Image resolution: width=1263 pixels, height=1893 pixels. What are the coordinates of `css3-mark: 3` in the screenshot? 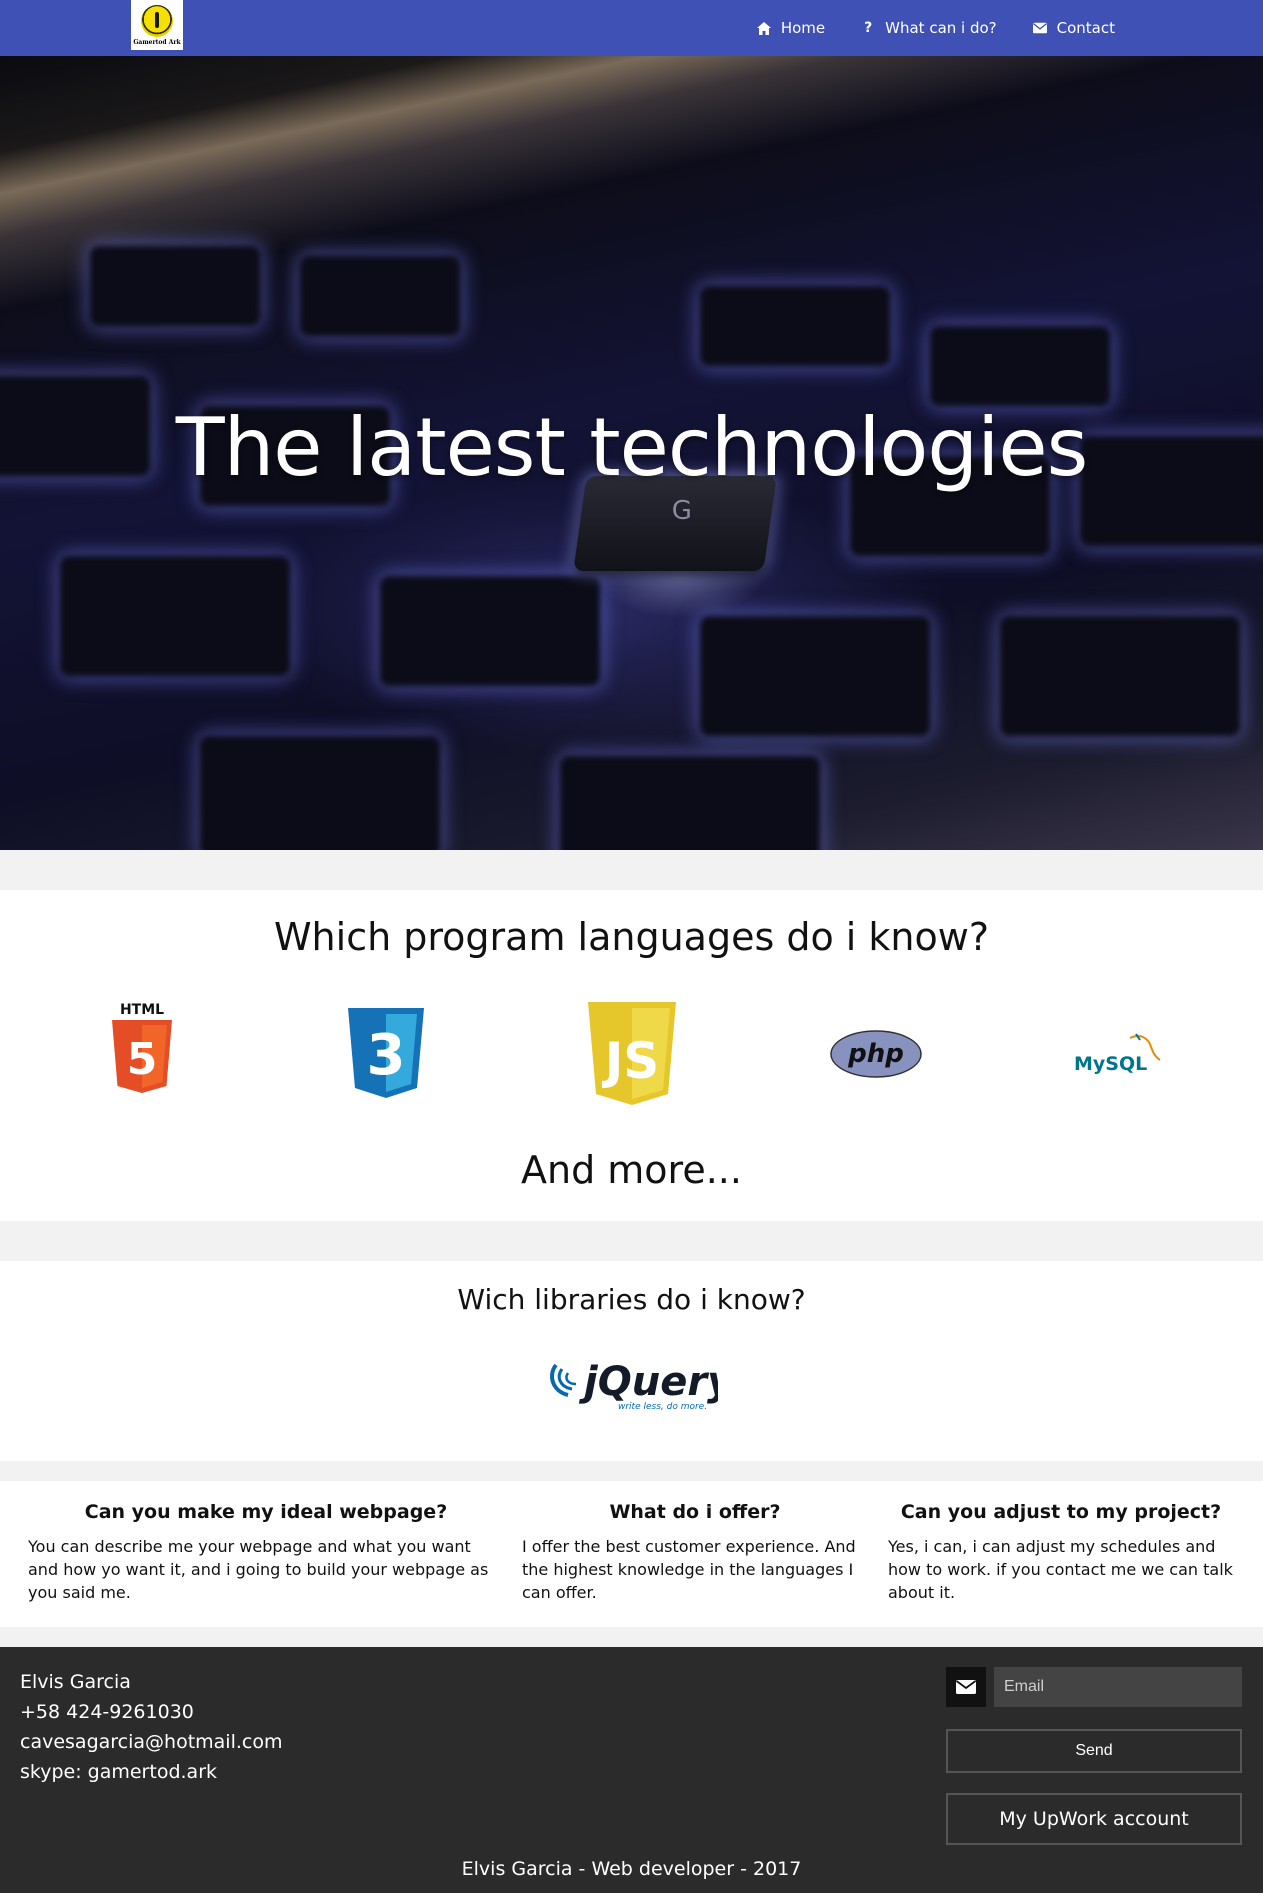 It's located at (386, 1055).